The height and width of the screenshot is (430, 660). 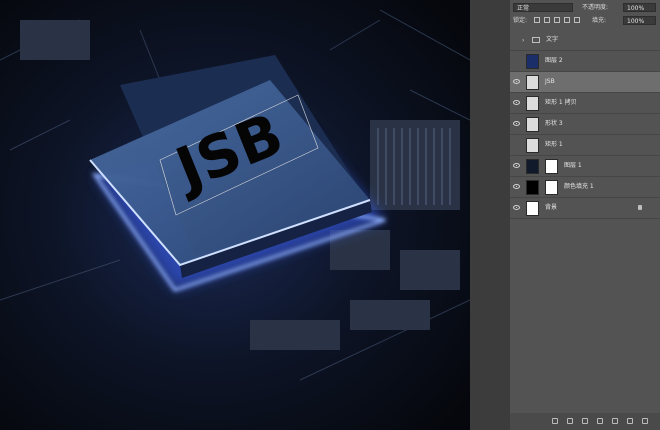 I want to click on blend-mode-dropdown: 正常, so click(x=543, y=7).